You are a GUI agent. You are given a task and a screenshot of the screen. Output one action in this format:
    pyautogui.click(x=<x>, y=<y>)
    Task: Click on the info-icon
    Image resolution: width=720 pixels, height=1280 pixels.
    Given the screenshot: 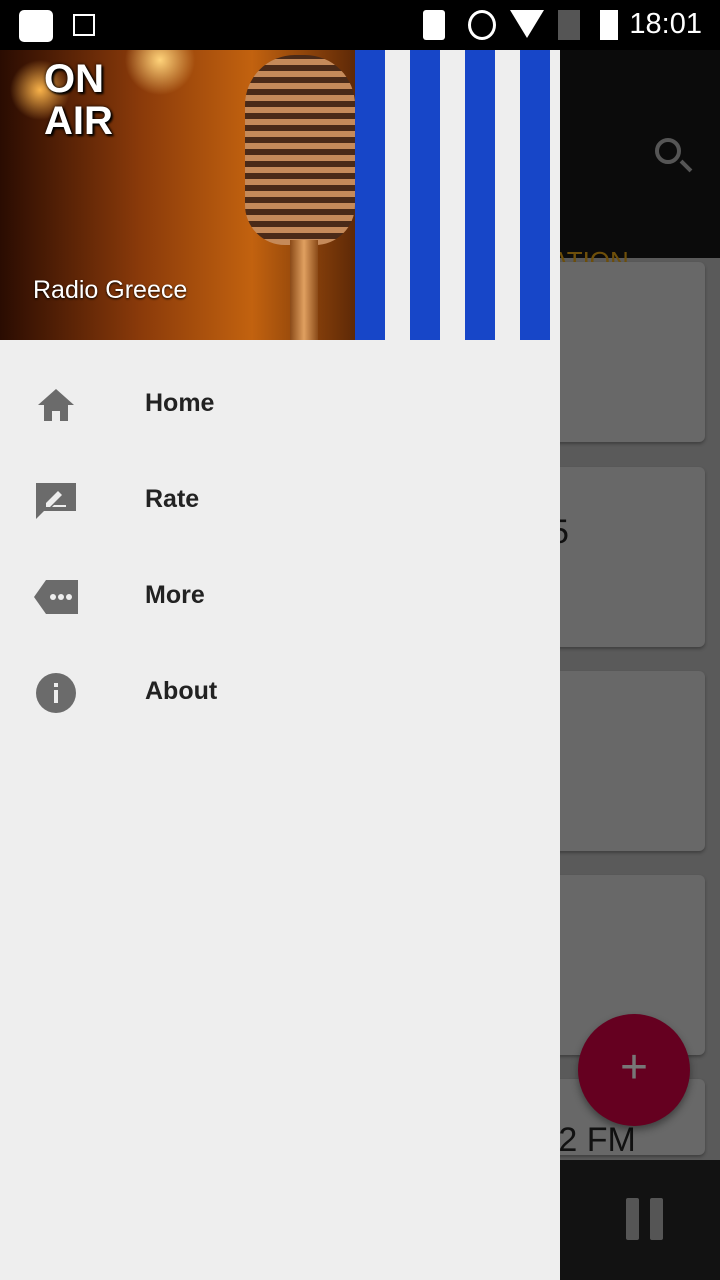 What is the action you would take?
    pyautogui.click(x=56, y=693)
    